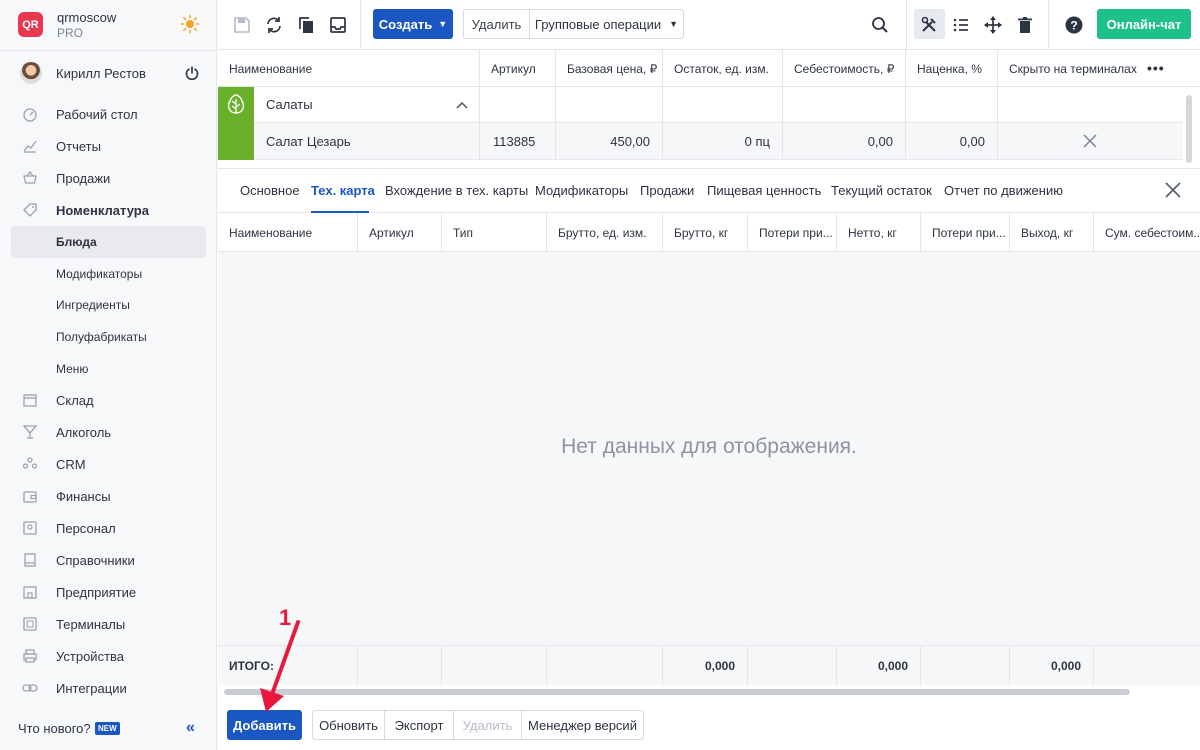  Describe the element at coordinates (274, 25) in the screenshot. I see `refresh-icon` at that location.